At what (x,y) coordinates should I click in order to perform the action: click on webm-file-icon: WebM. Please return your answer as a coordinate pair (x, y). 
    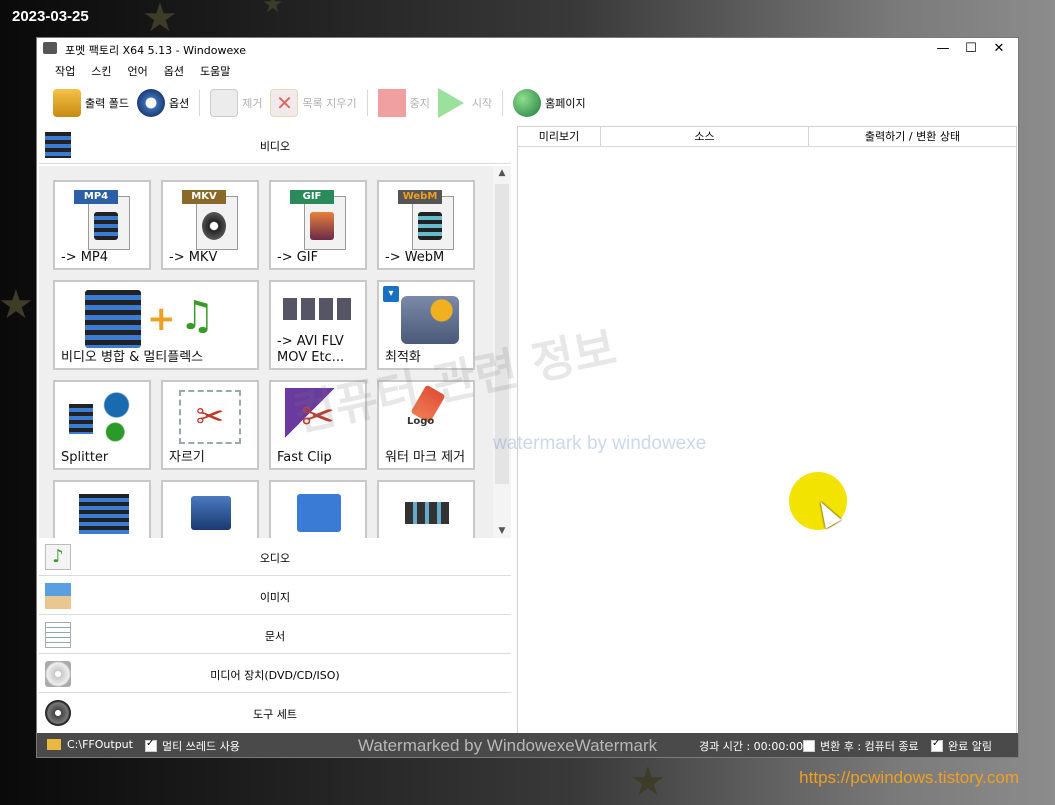
    Looking at the image, I should click on (426, 220).